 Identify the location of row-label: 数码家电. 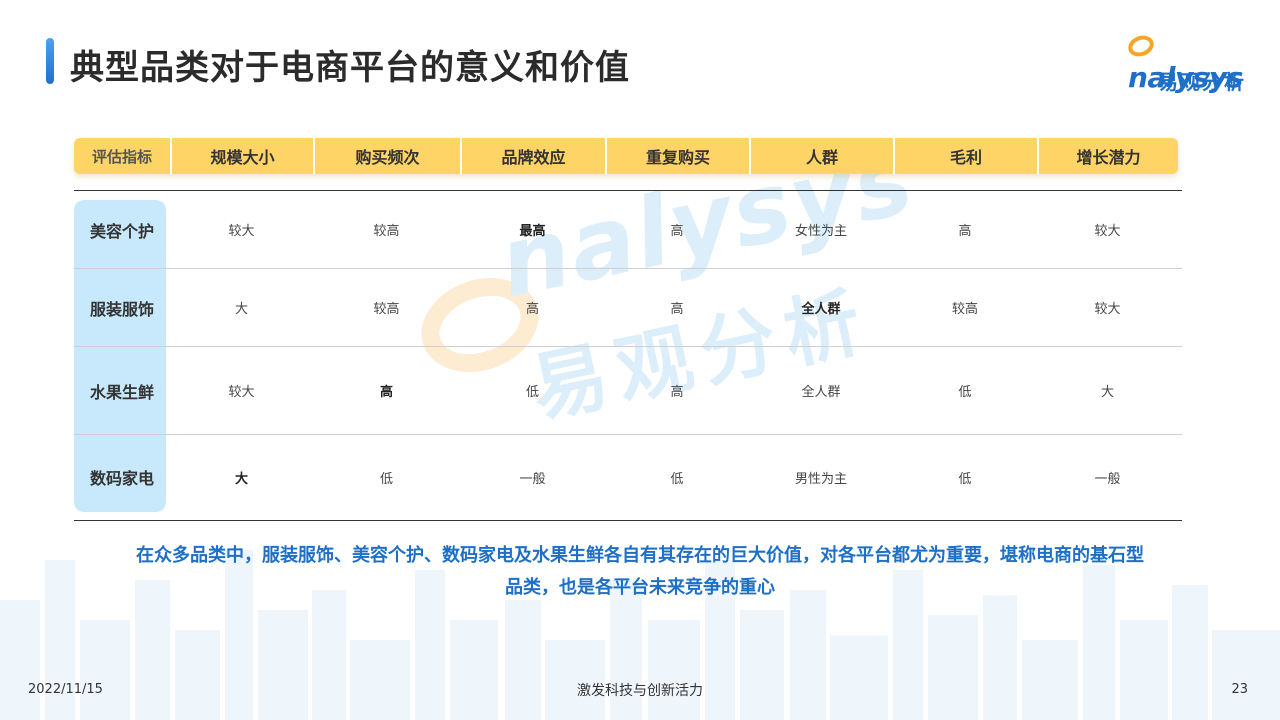
(121, 478).